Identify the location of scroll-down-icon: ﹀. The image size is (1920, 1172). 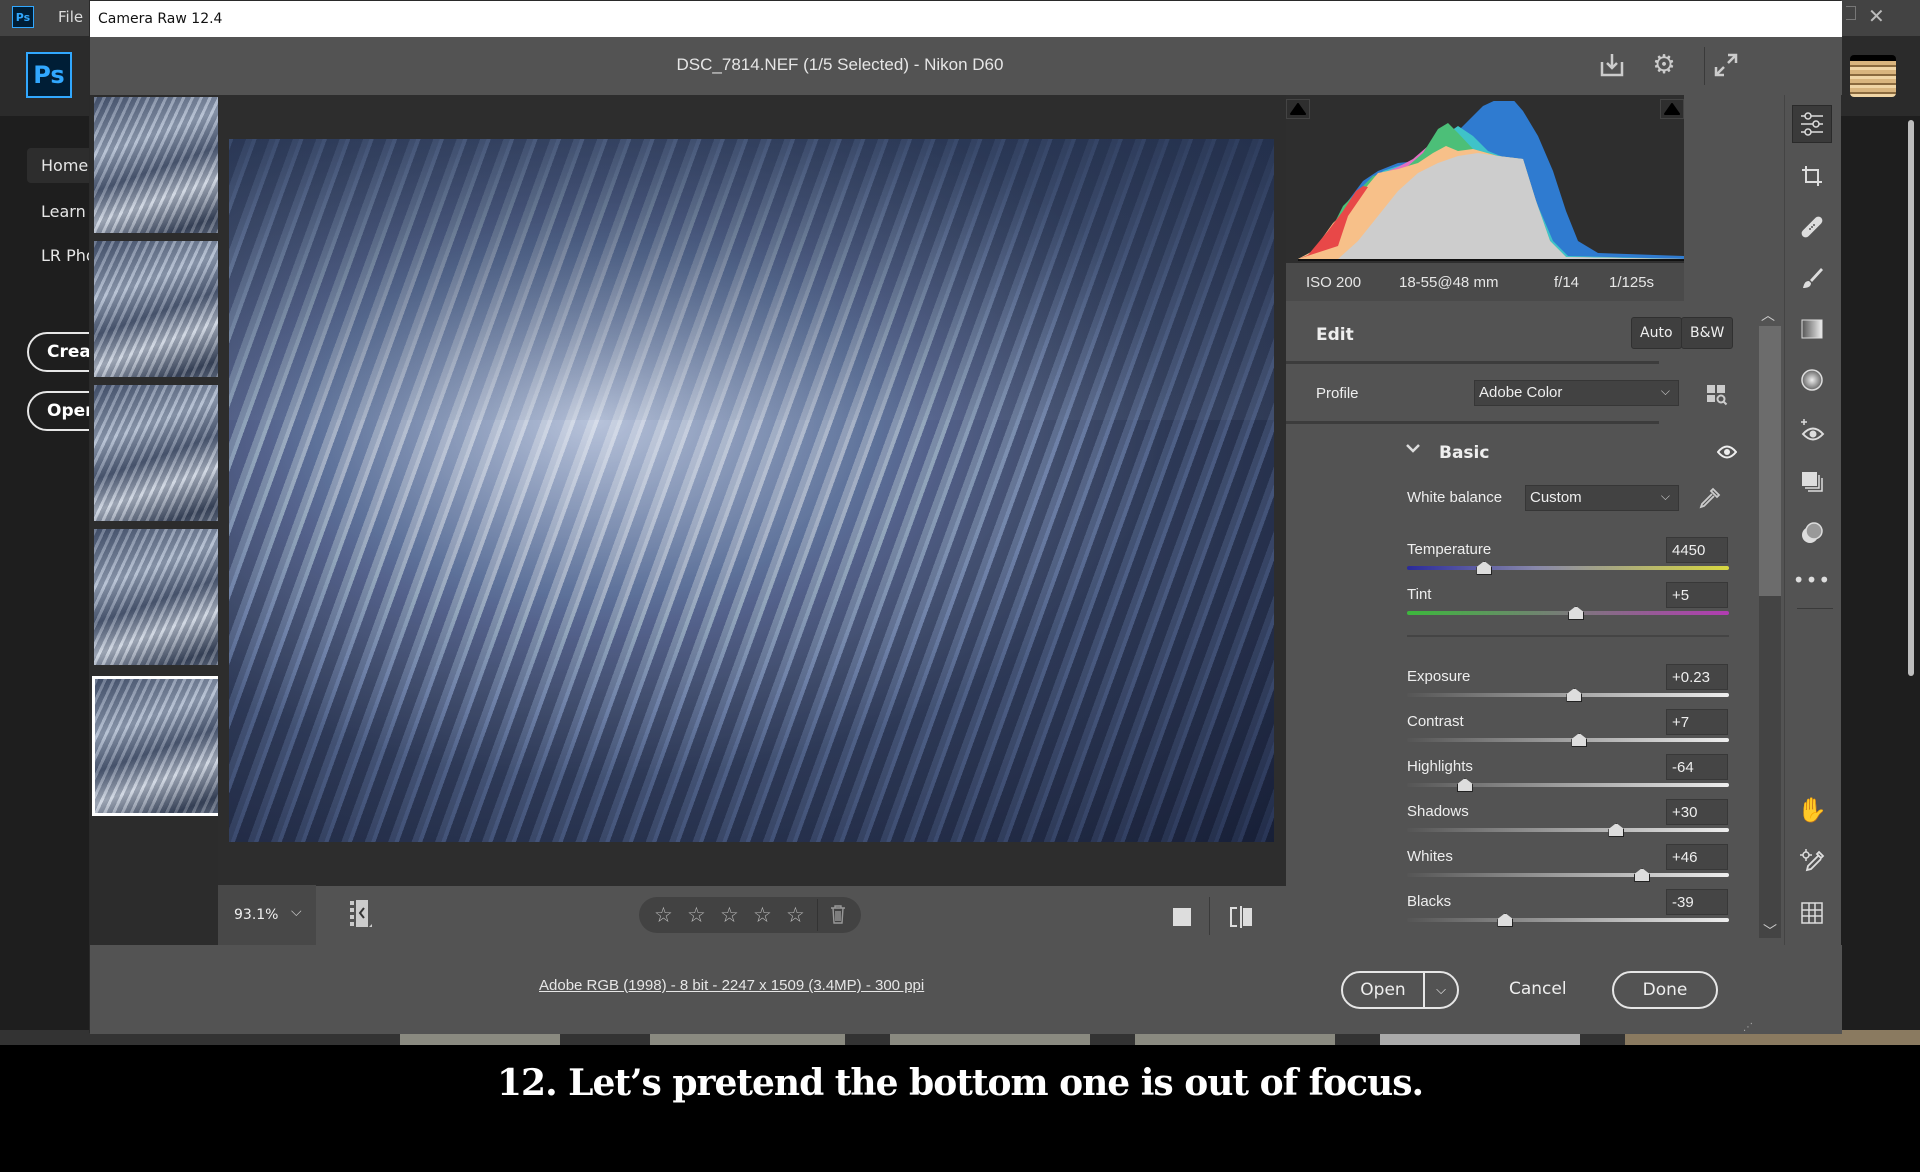
(1770, 931).